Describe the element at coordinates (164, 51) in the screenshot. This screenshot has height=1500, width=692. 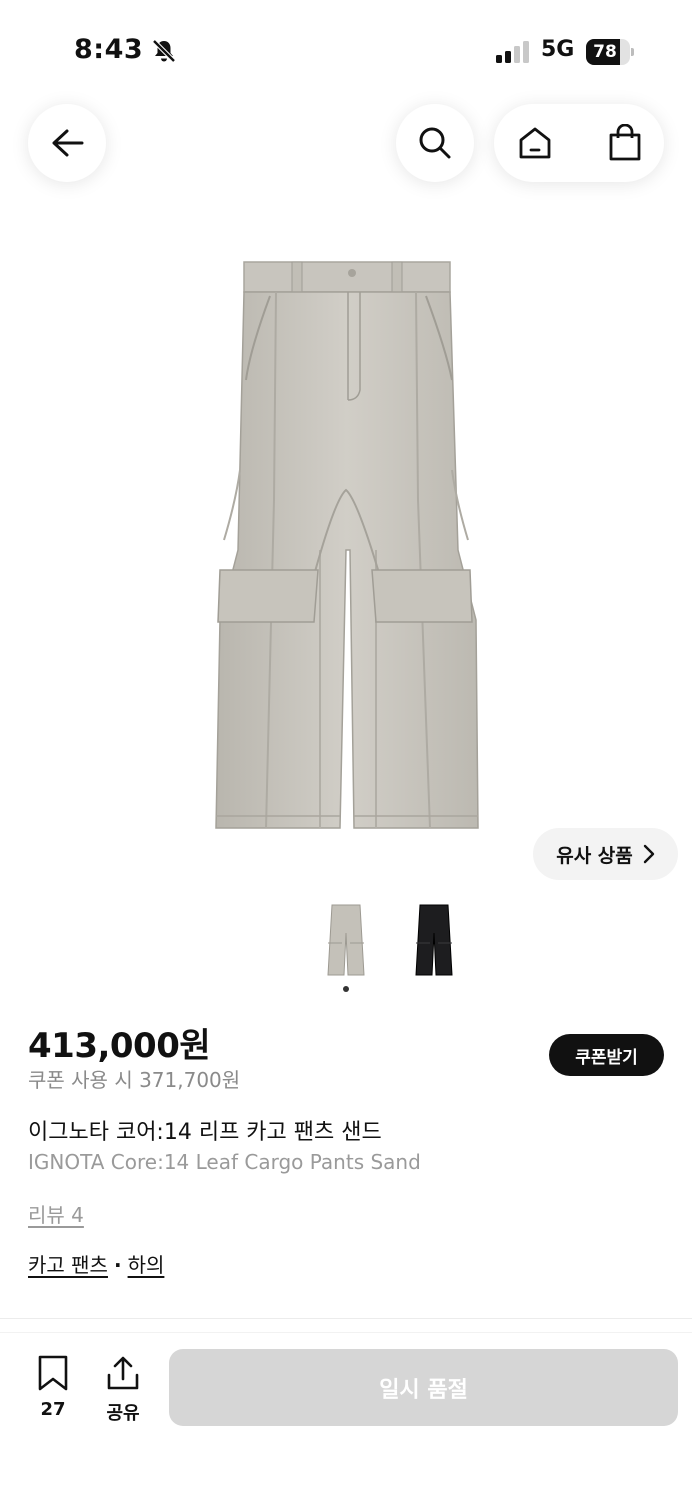
I see `bell-off-icon` at that location.